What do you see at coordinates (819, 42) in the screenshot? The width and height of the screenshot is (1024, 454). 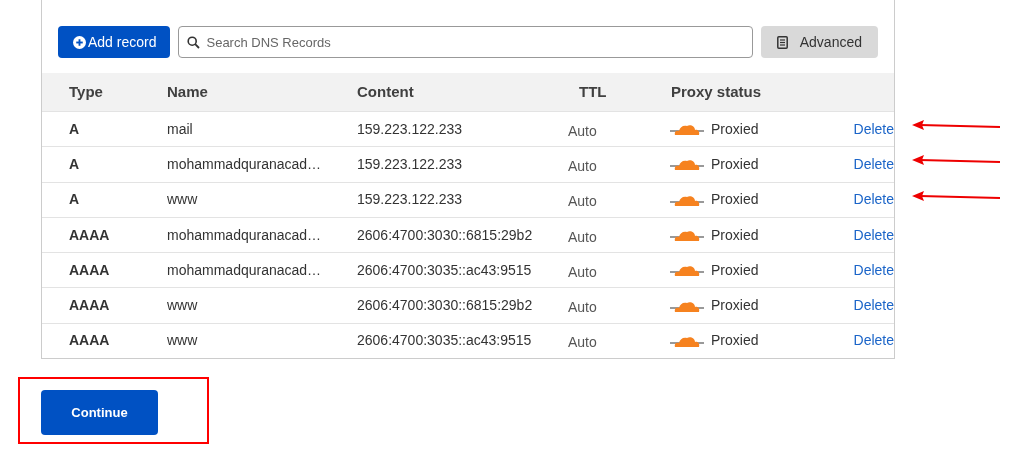 I see `advanced-button: Advanced` at bounding box center [819, 42].